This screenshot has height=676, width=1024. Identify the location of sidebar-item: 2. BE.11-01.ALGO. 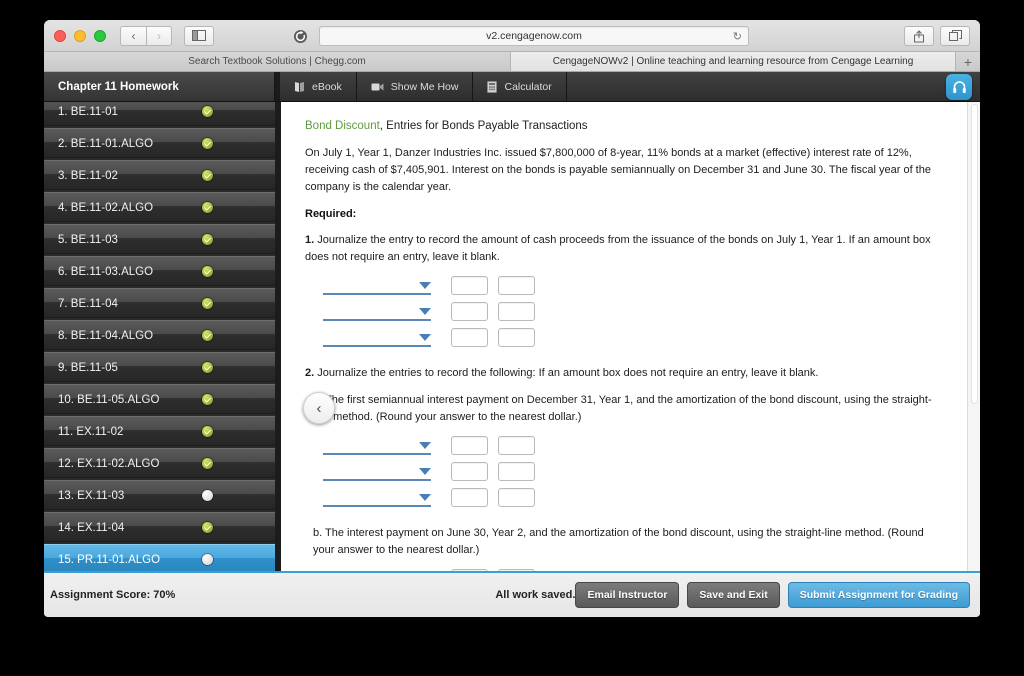
(159, 143).